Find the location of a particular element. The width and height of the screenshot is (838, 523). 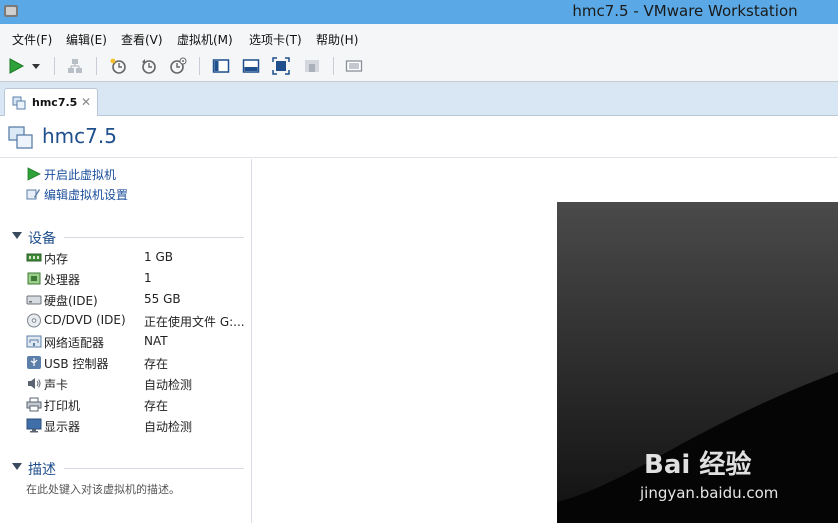

cd-dvd-icon is located at coordinates (34, 320).